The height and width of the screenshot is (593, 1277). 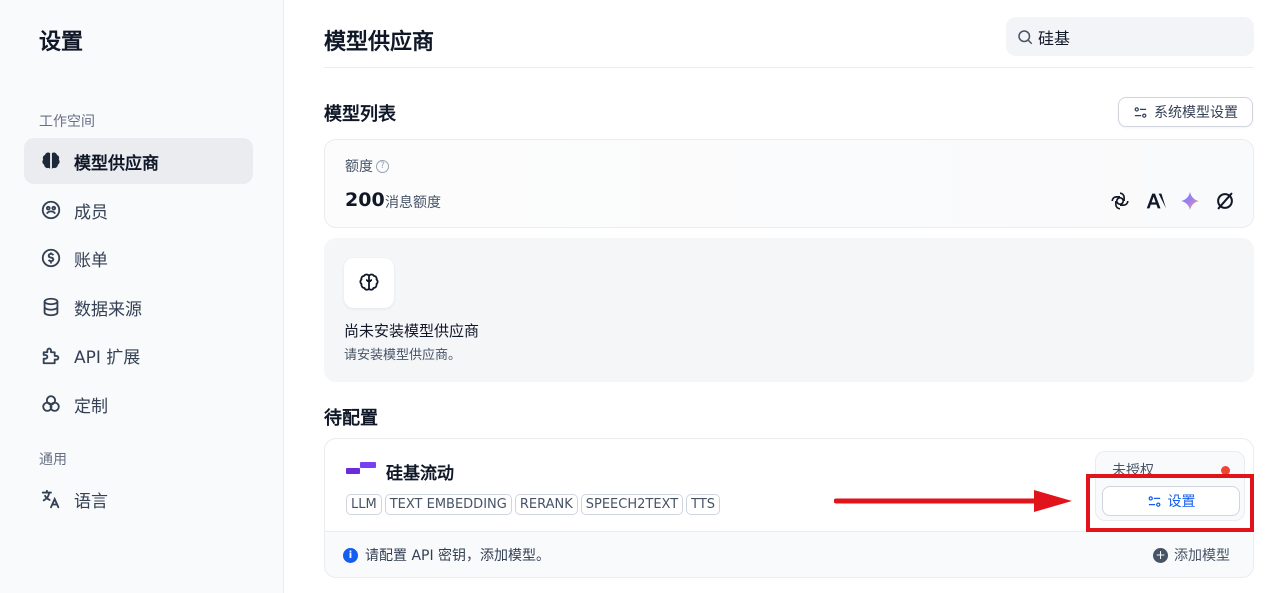 I want to click on search-box, so click(x=1130, y=36).